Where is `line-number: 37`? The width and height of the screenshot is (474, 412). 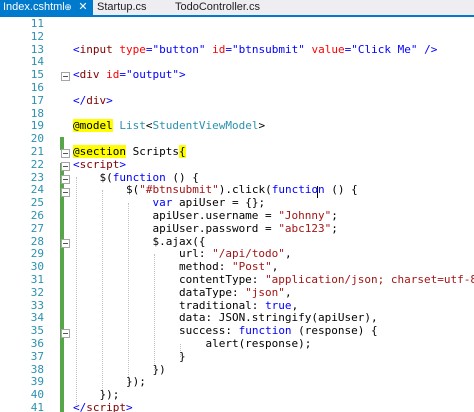
line-number: 37 is located at coordinates (37, 356).